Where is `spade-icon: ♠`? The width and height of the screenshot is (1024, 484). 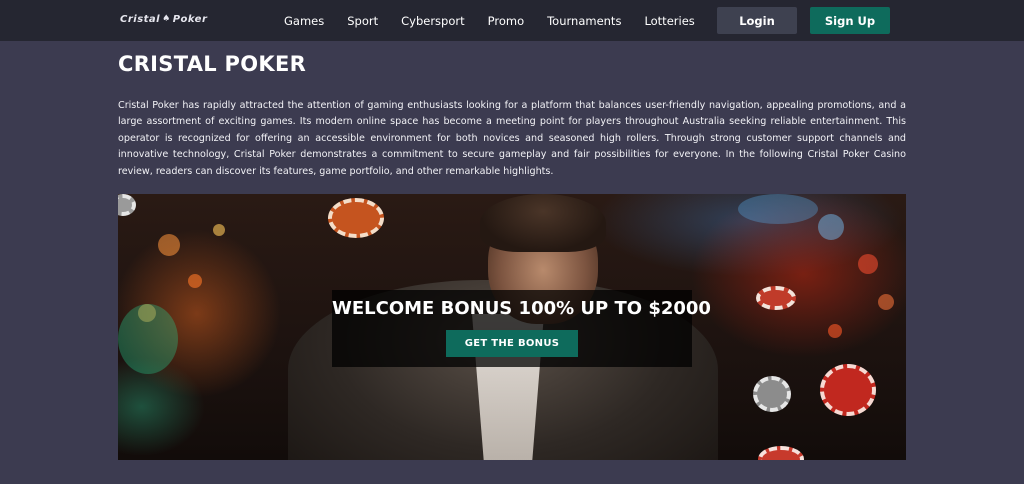 spade-icon: ♠ is located at coordinates (166, 19).